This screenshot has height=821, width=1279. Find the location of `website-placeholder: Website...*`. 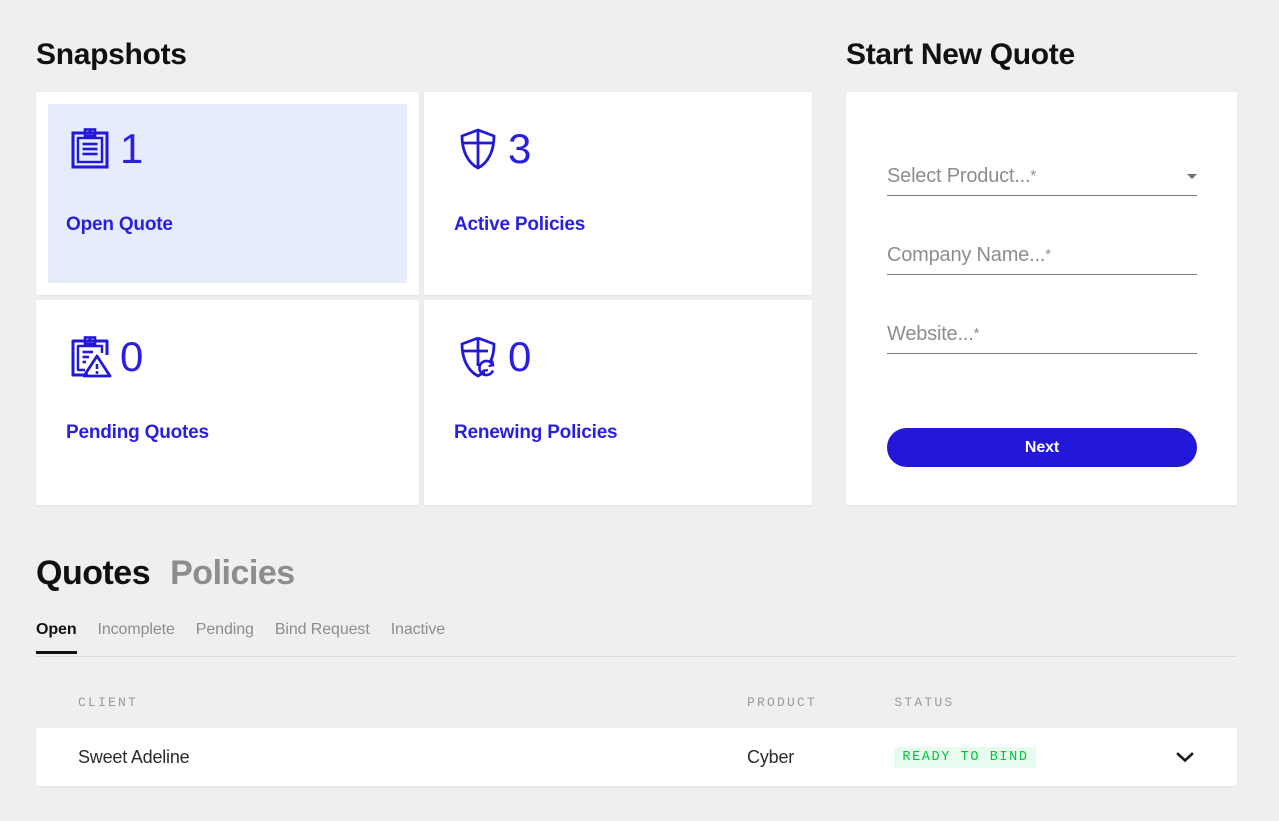

website-placeholder: Website...* is located at coordinates (933, 334).